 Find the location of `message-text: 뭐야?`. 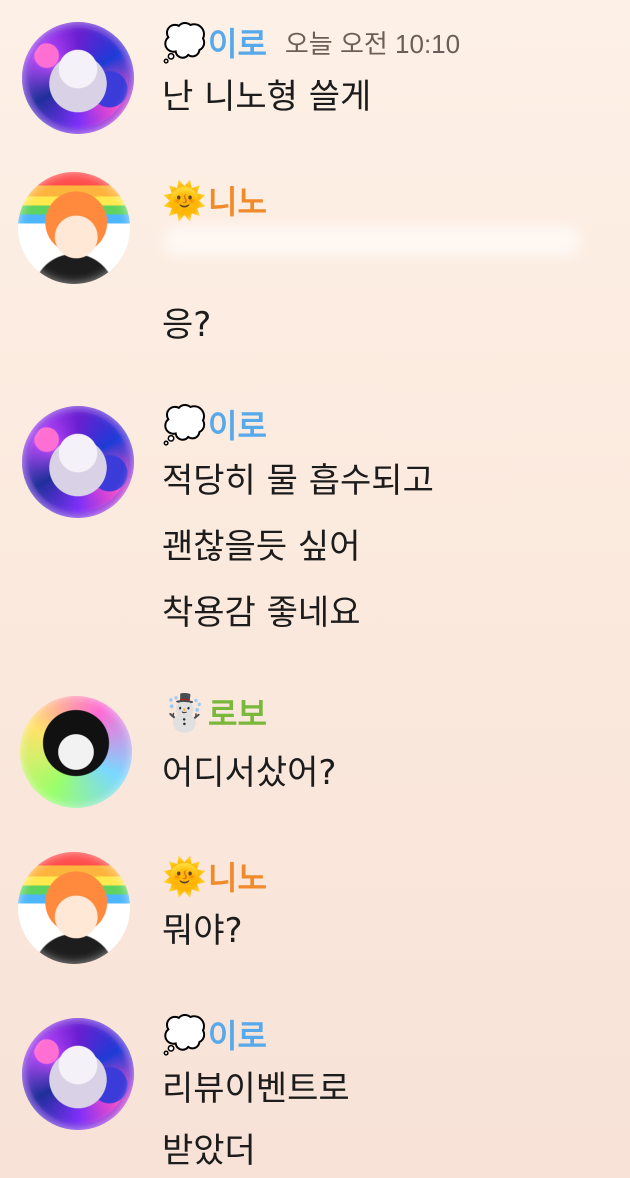

message-text: 뭐야? is located at coordinates (202, 931).